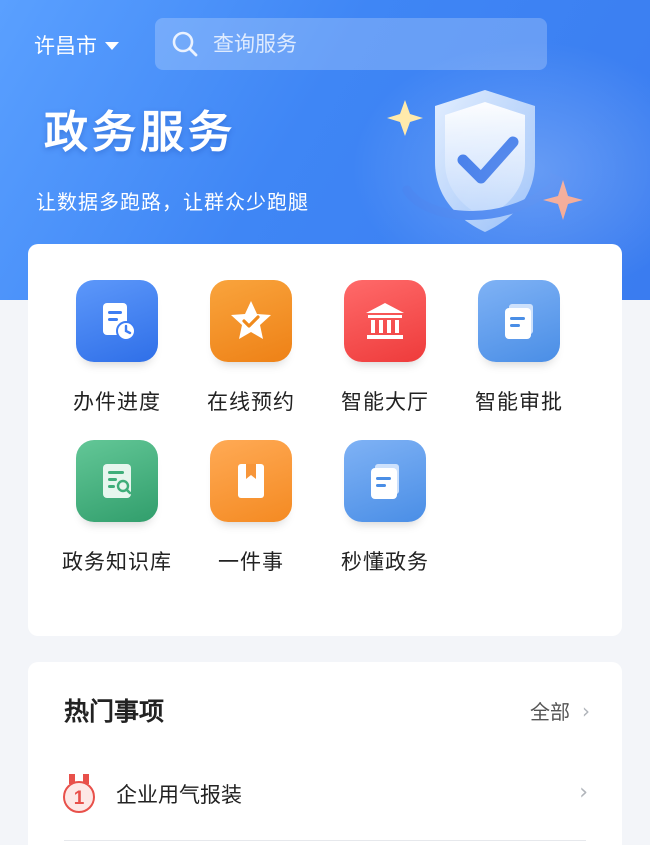 The image size is (650, 845). I want to click on view-all-label: 全部, so click(550, 712).